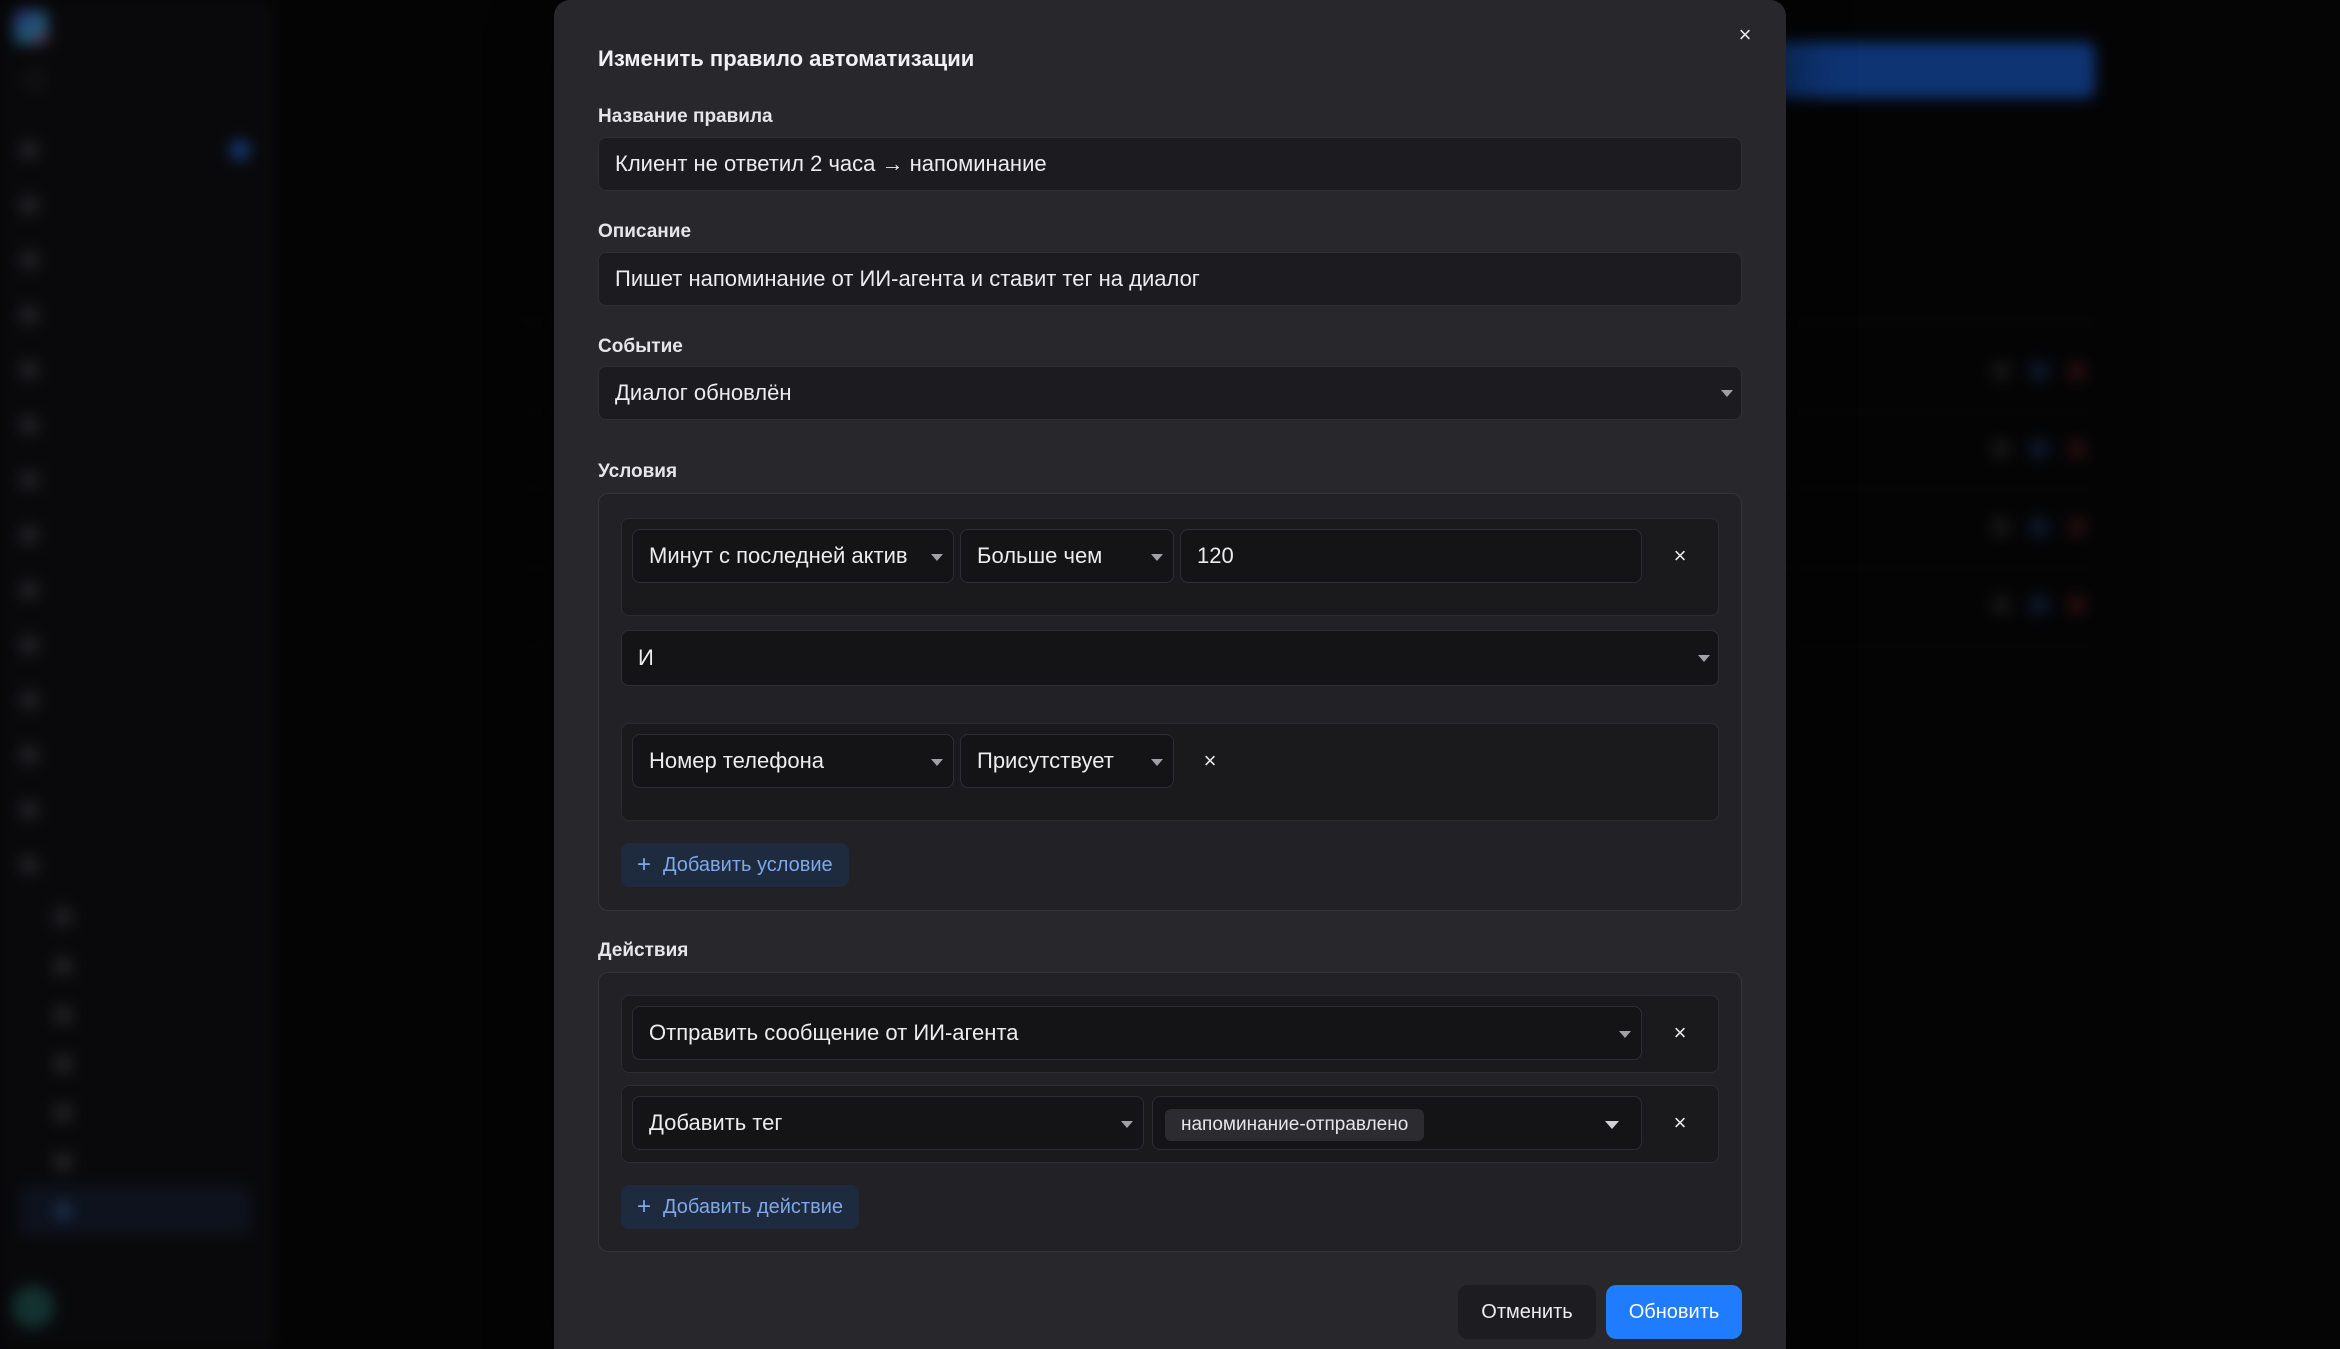 The height and width of the screenshot is (1349, 2340). I want to click on event-select: Диалог обновлён, so click(1170, 393).